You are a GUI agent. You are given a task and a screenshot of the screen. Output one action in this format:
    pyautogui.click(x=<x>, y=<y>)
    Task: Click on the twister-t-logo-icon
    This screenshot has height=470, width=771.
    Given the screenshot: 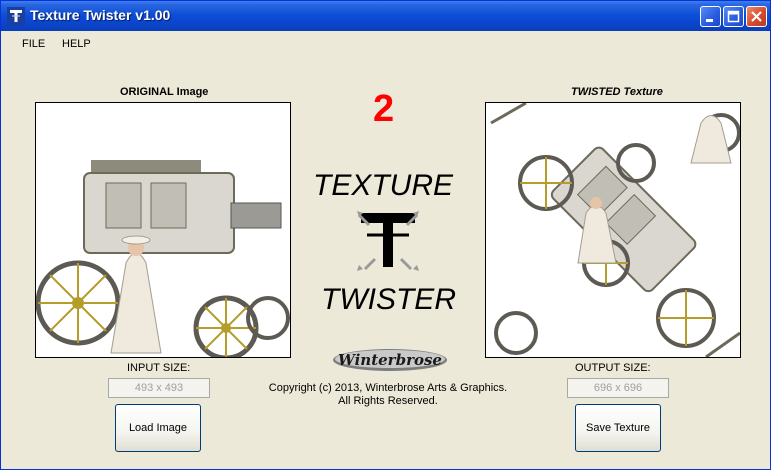 What is the action you would take?
    pyautogui.click(x=388, y=241)
    